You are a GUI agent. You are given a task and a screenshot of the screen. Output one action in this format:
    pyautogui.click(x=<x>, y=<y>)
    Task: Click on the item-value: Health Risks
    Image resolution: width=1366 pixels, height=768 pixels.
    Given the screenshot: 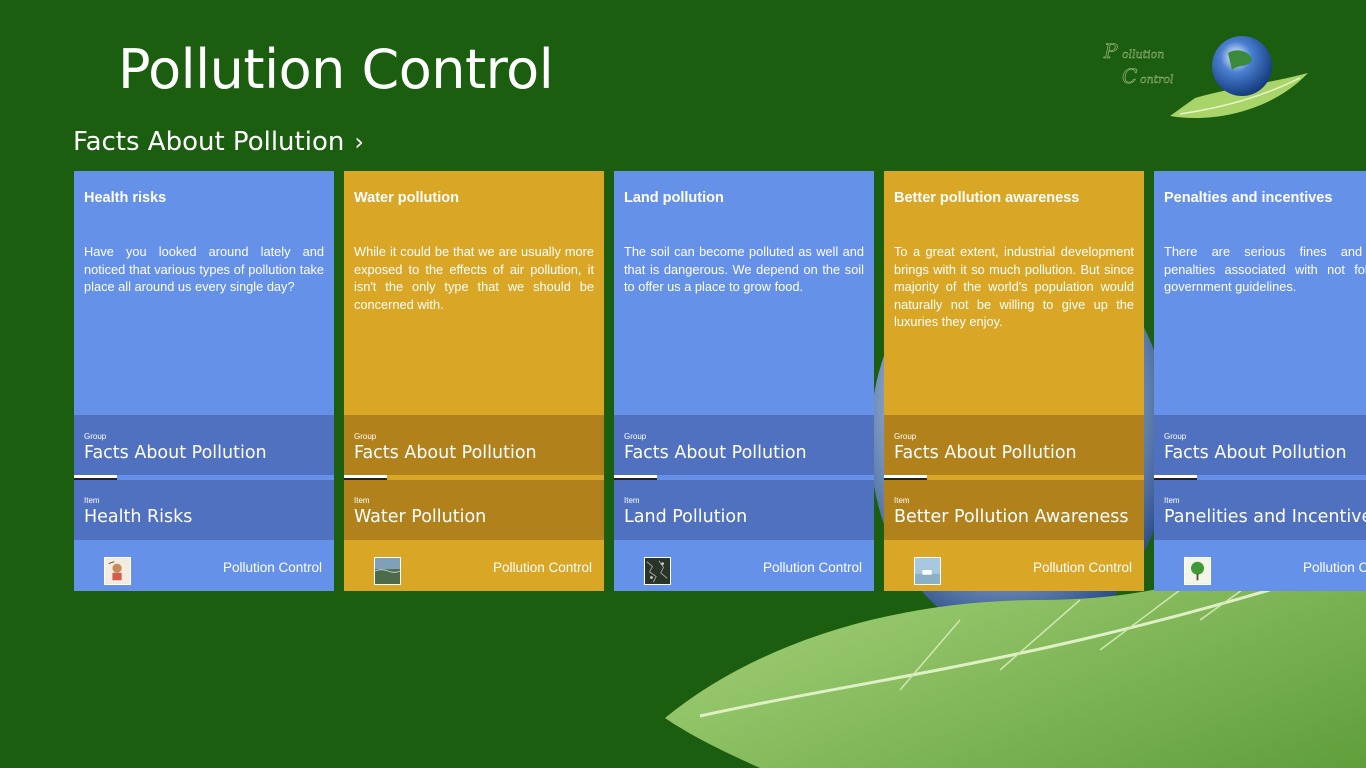 What is the action you would take?
    pyautogui.click(x=138, y=517)
    